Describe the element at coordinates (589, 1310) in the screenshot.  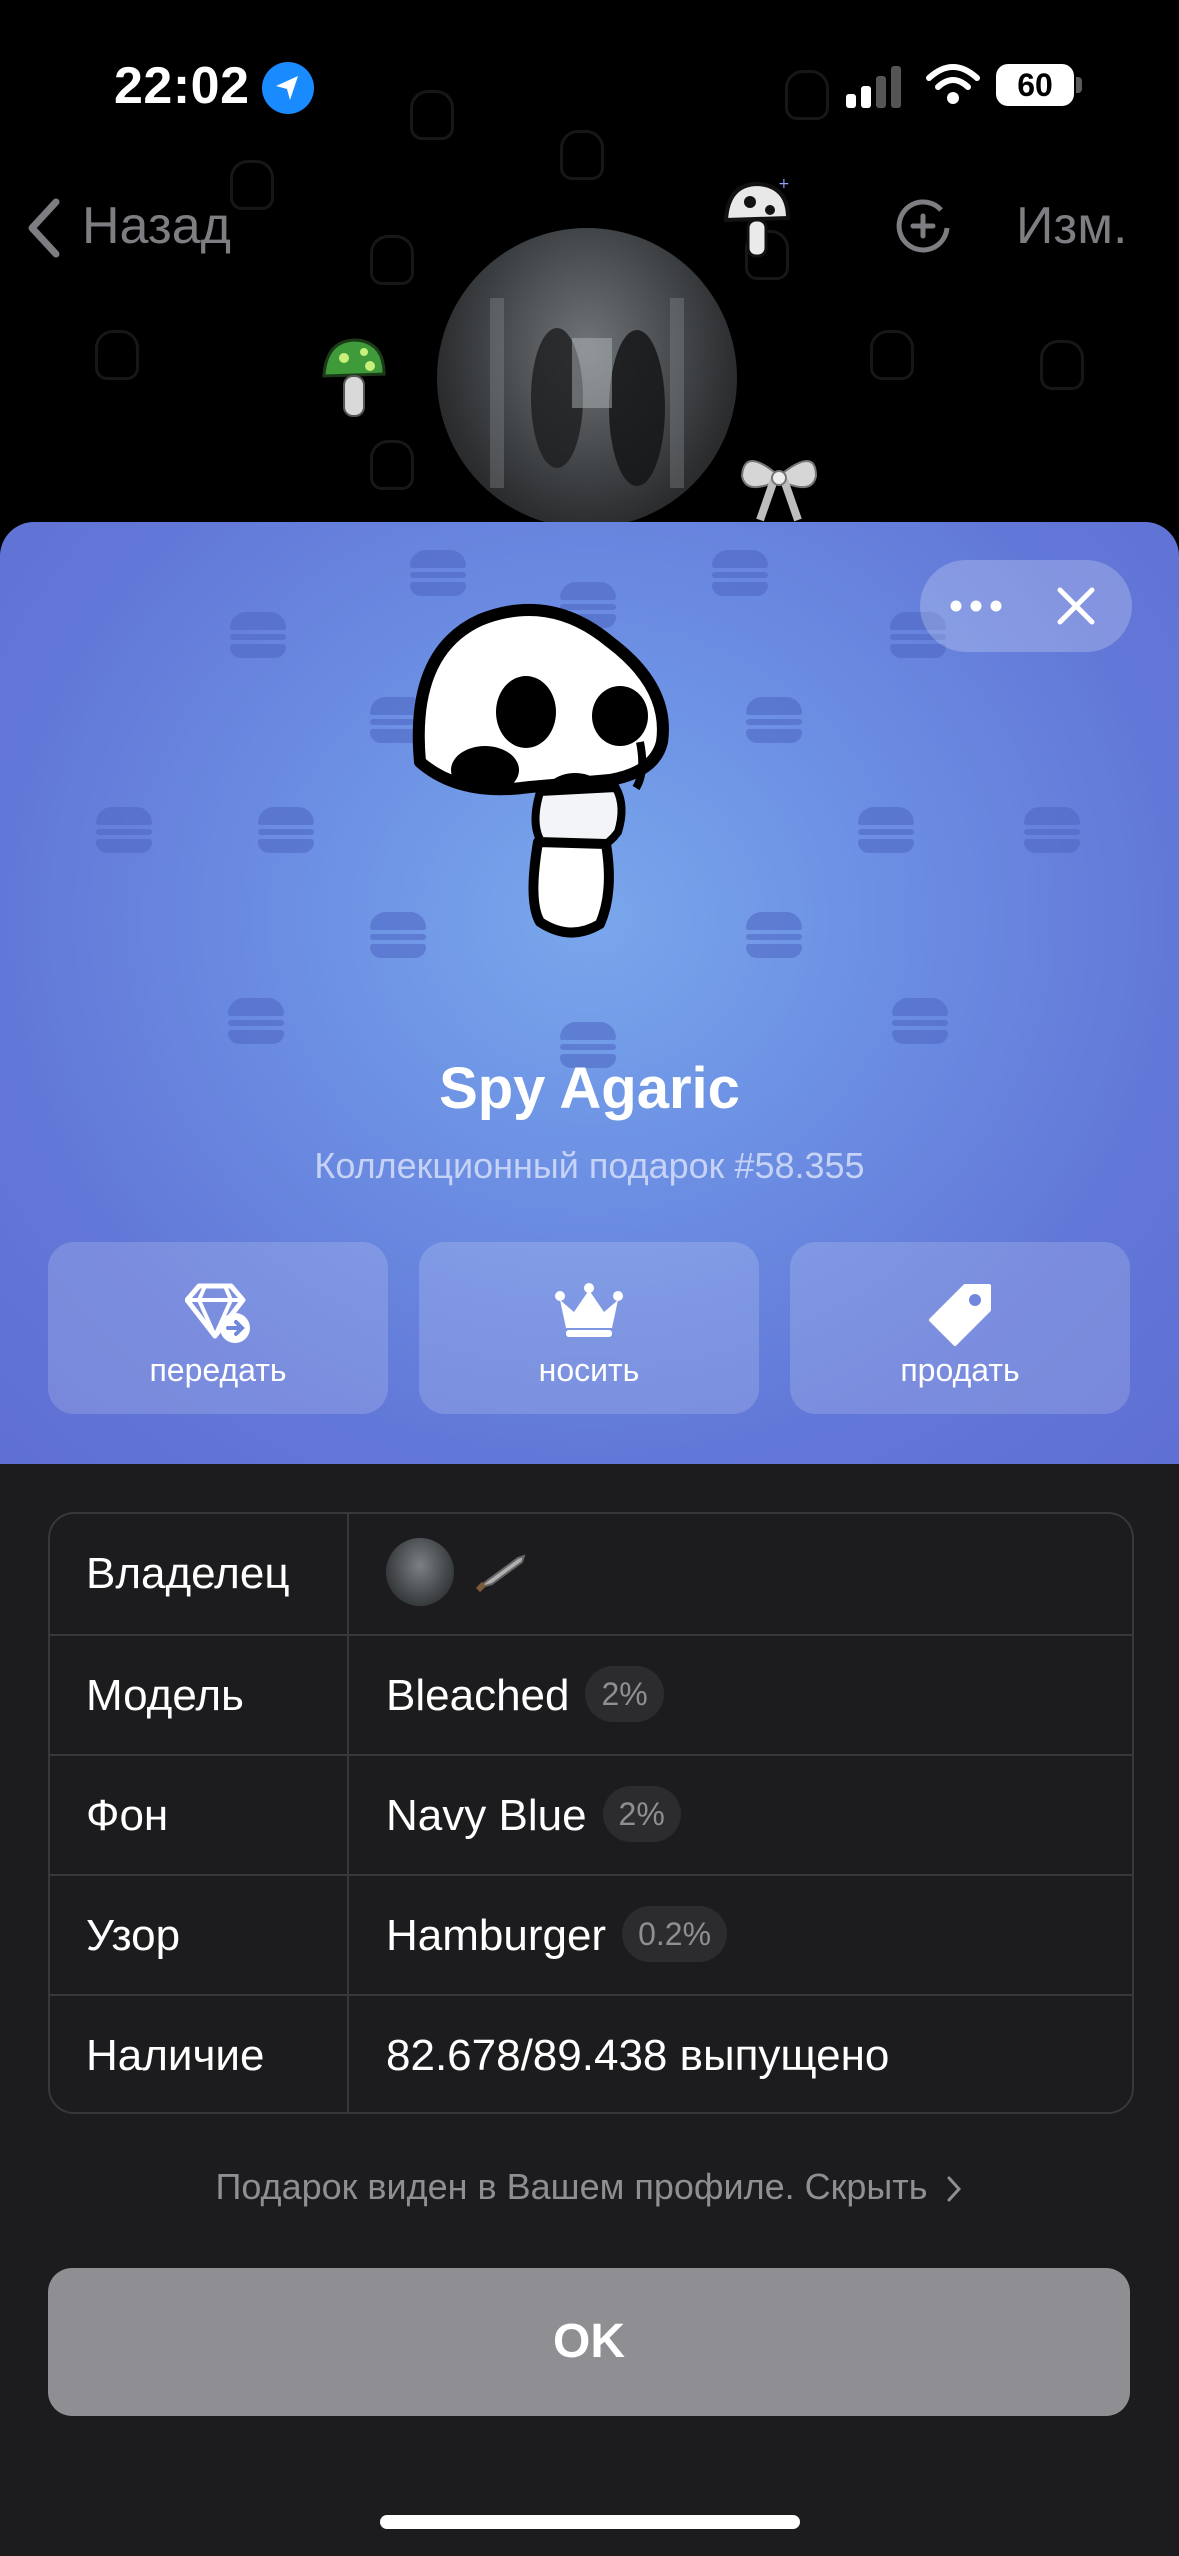
I see `crown-icon` at that location.